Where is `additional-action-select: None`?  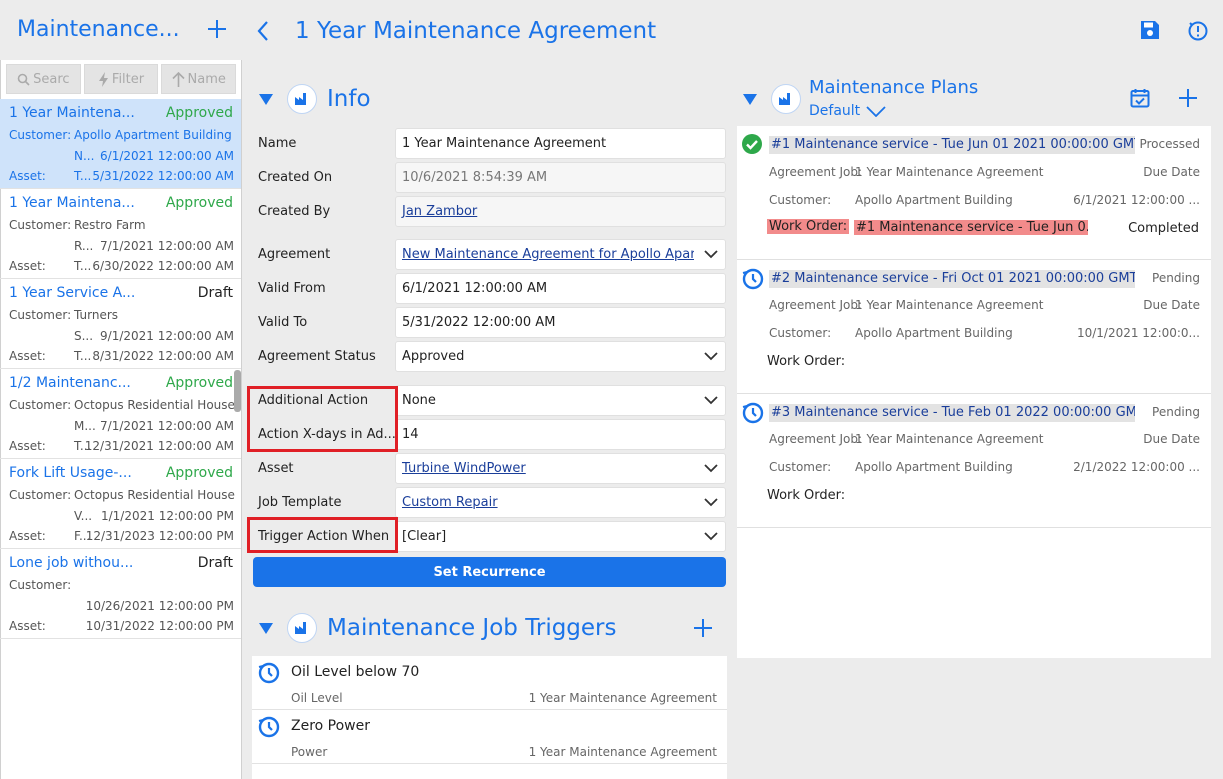 additional-action-select: None is located at coordinates (560, 400).